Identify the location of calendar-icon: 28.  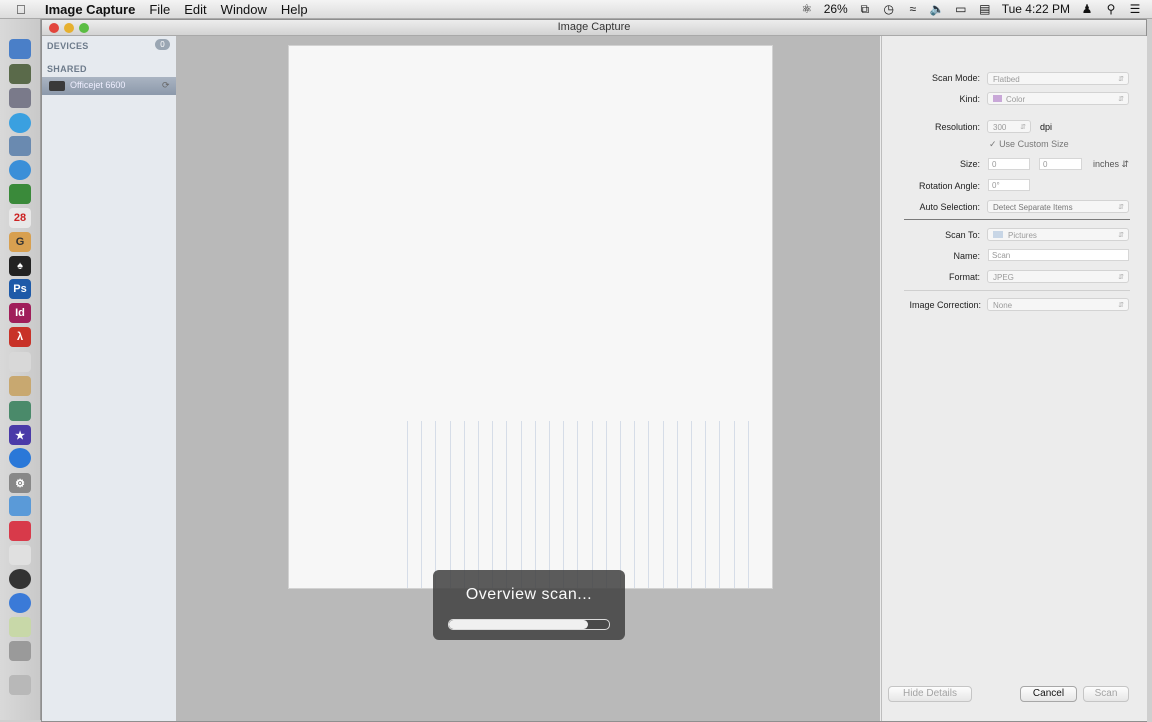
(20, 218).